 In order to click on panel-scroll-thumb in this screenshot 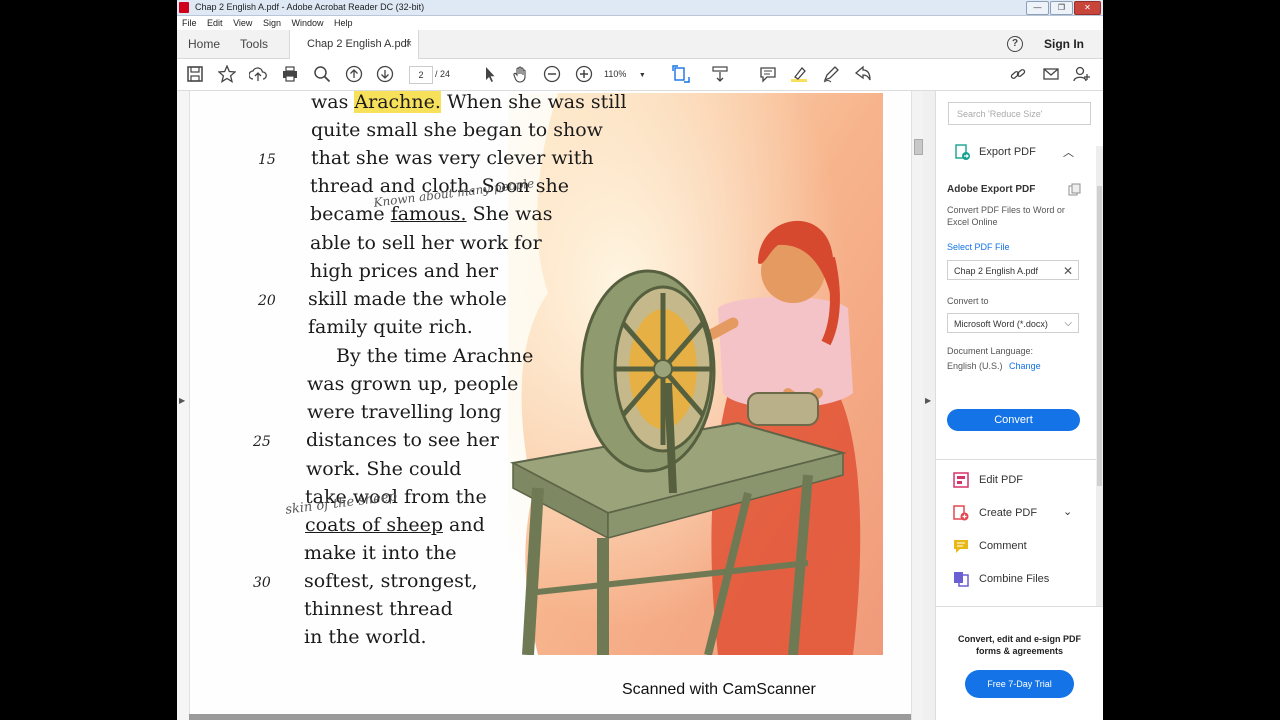, I will do `click(1099, 336)`.